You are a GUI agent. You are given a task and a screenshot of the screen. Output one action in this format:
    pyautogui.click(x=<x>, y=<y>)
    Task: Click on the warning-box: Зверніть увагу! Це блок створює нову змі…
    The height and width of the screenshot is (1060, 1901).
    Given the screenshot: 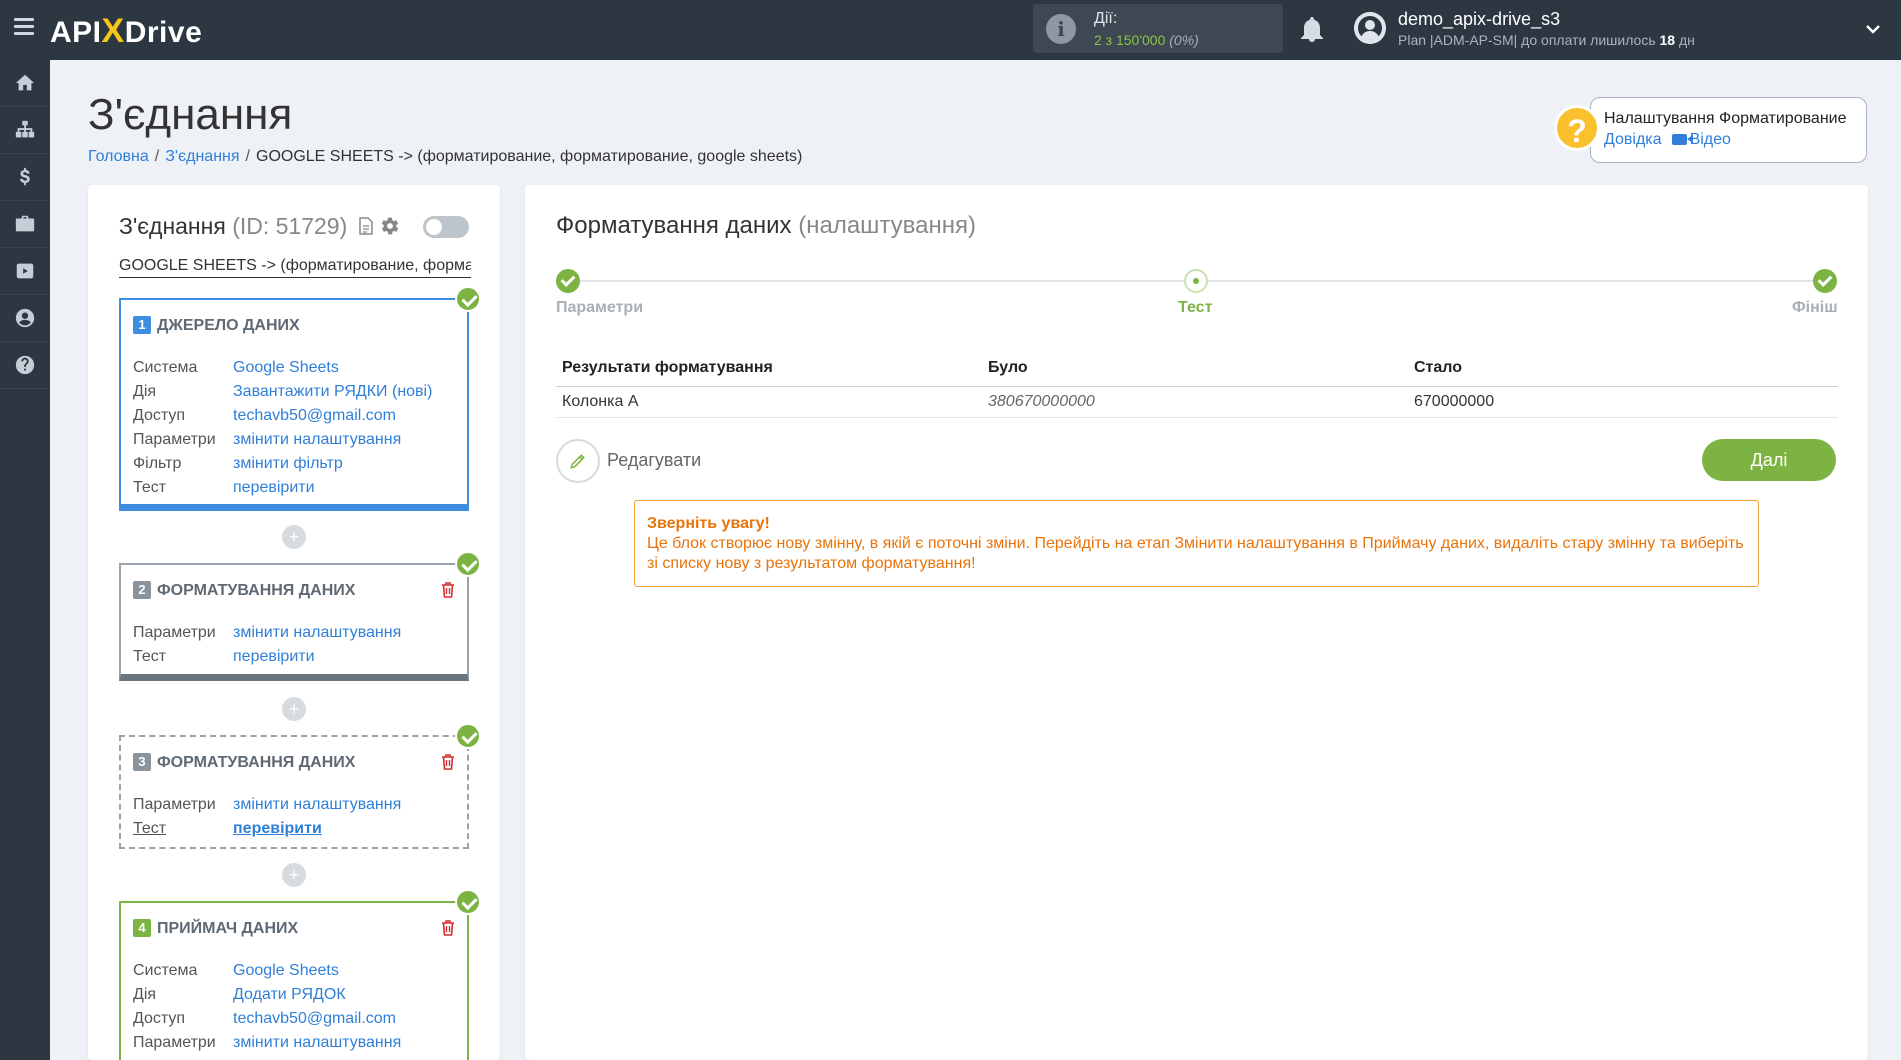 What is the action you would take?
    pyautogui.click(x=1196, y=543)
    